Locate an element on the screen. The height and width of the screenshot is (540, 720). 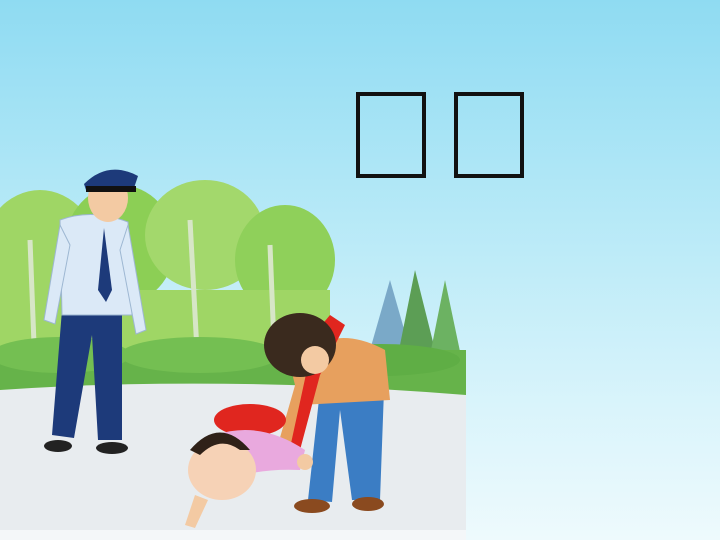
ground-fade is located at coordinates (233, 535).